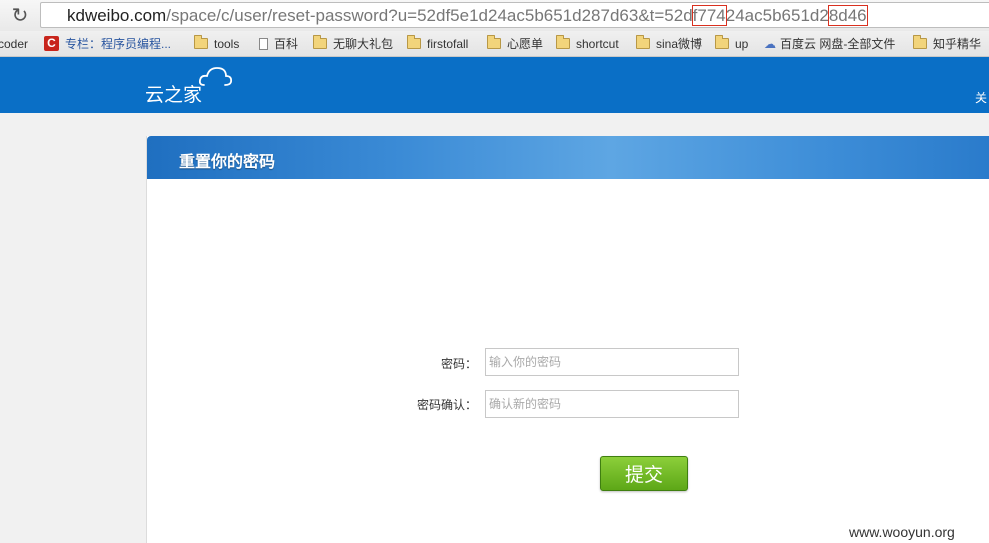  Describe the element at coordinates (847, 15) in the screenshot. I see `url-highlight-2: 8d46` at that location.